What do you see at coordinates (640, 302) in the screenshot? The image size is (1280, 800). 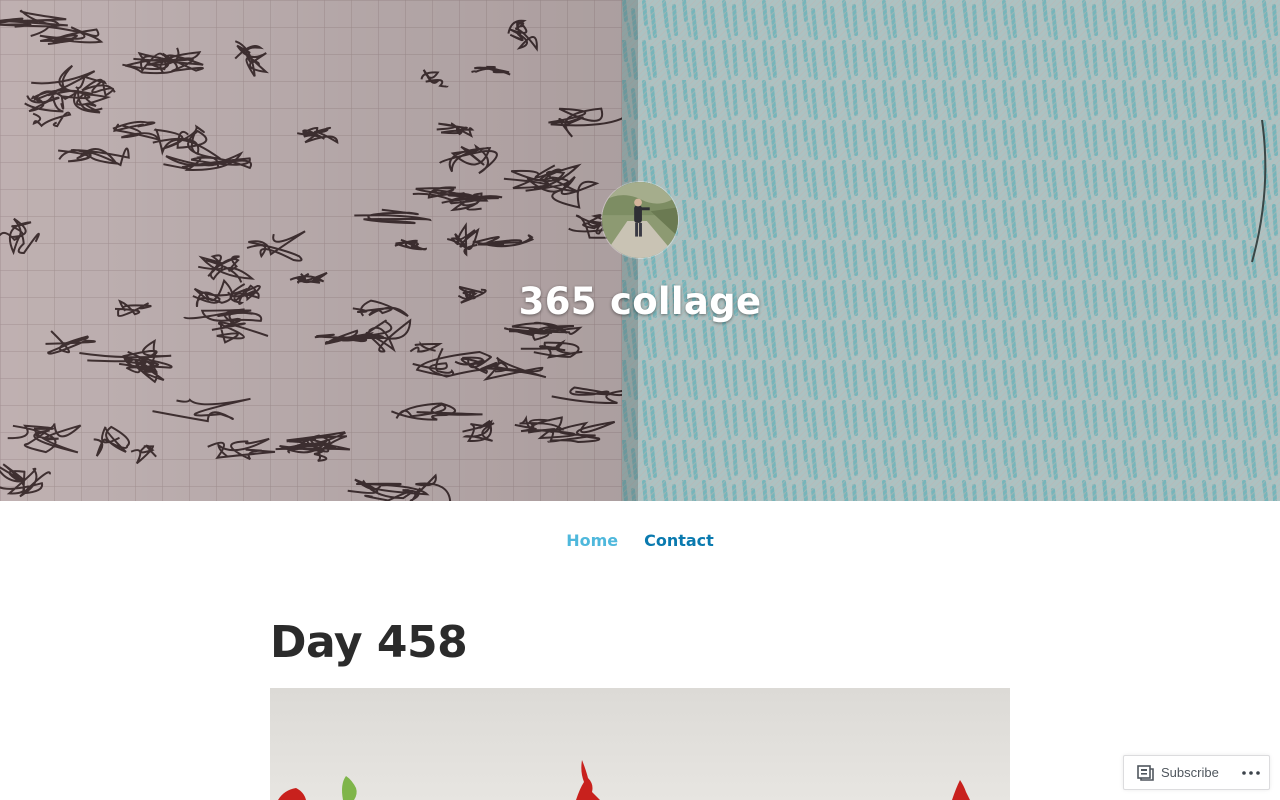 I see `site-title: 365 collage` at bounding box center [640, 302].